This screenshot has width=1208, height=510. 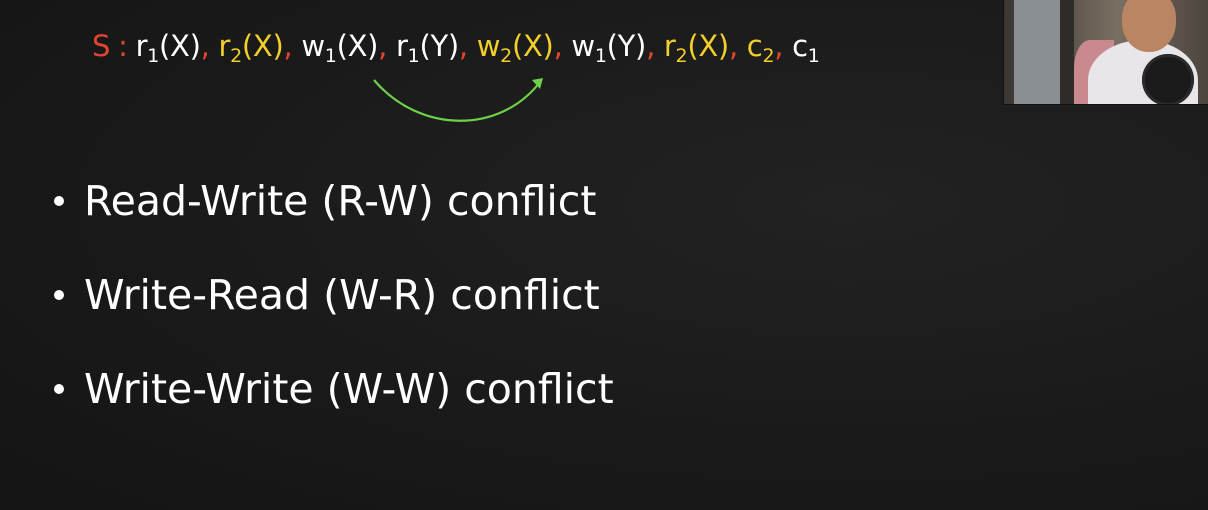 I want to click on webcam-overlay, so click(x=1105, y=52).